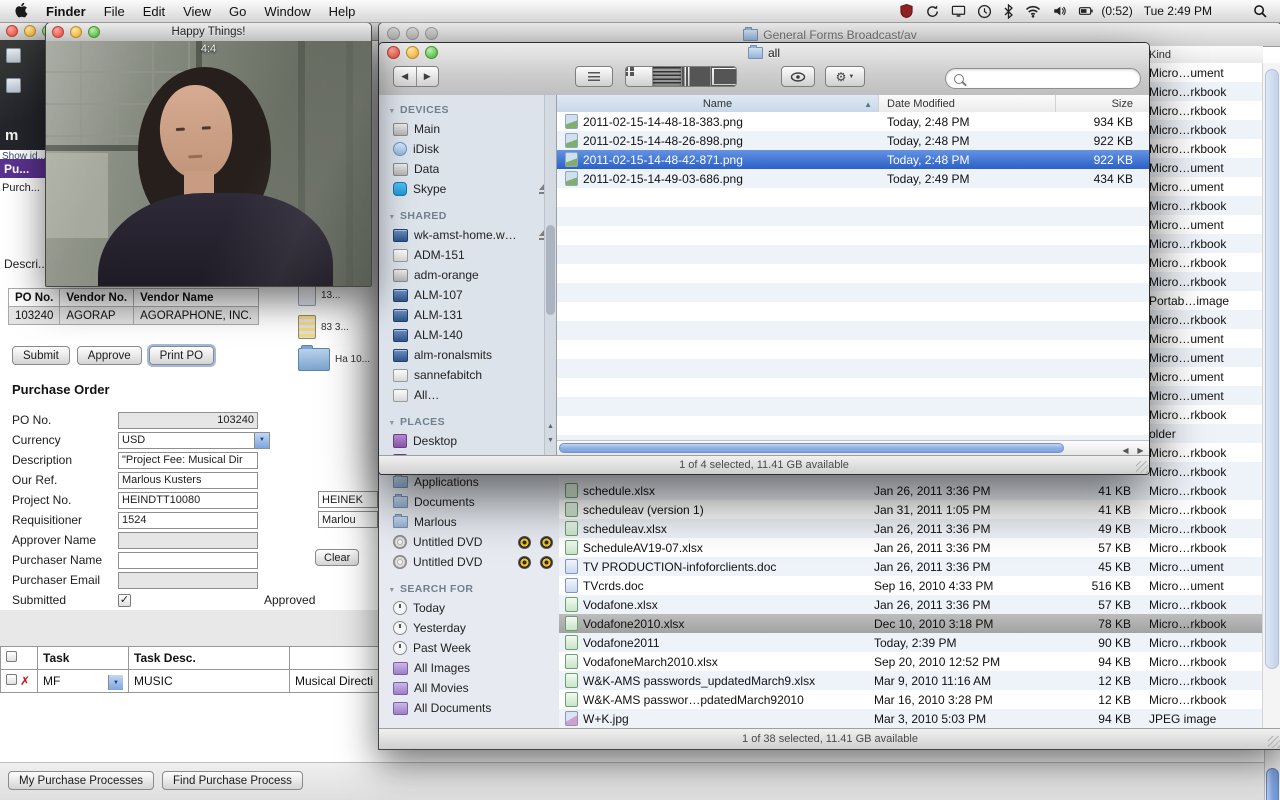 Image resolution: width=1280 pixels, height=800 pixels. Describe the element at coordinates (467, 335) in the screenshot. I see `sidebar-item: ALM-140` at that location.